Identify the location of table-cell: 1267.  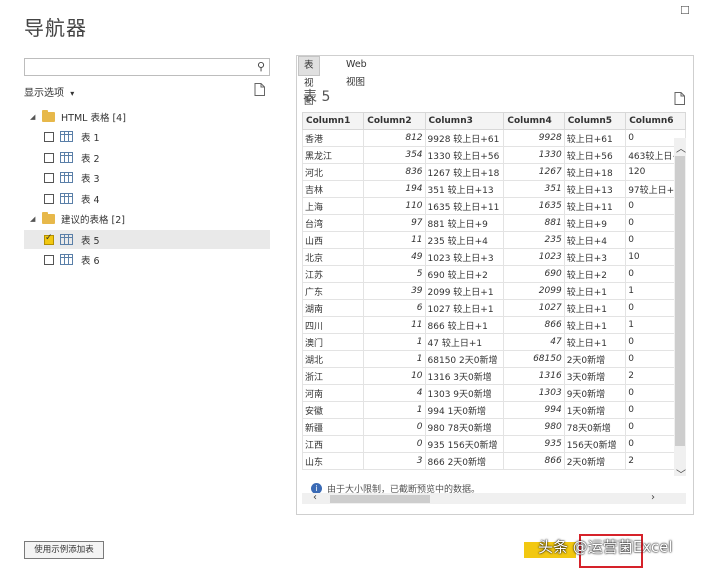
(534, 172).